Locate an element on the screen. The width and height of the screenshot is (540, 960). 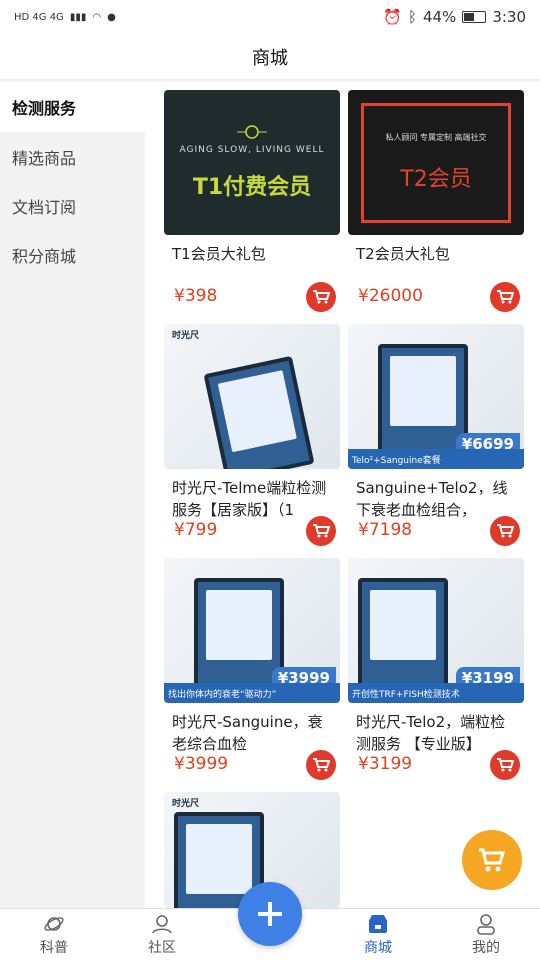
product-card: 时光尺 时光尺-Telme端粒检测服务【居家版】（1 ¥799 is located at coordinates (252, 437).